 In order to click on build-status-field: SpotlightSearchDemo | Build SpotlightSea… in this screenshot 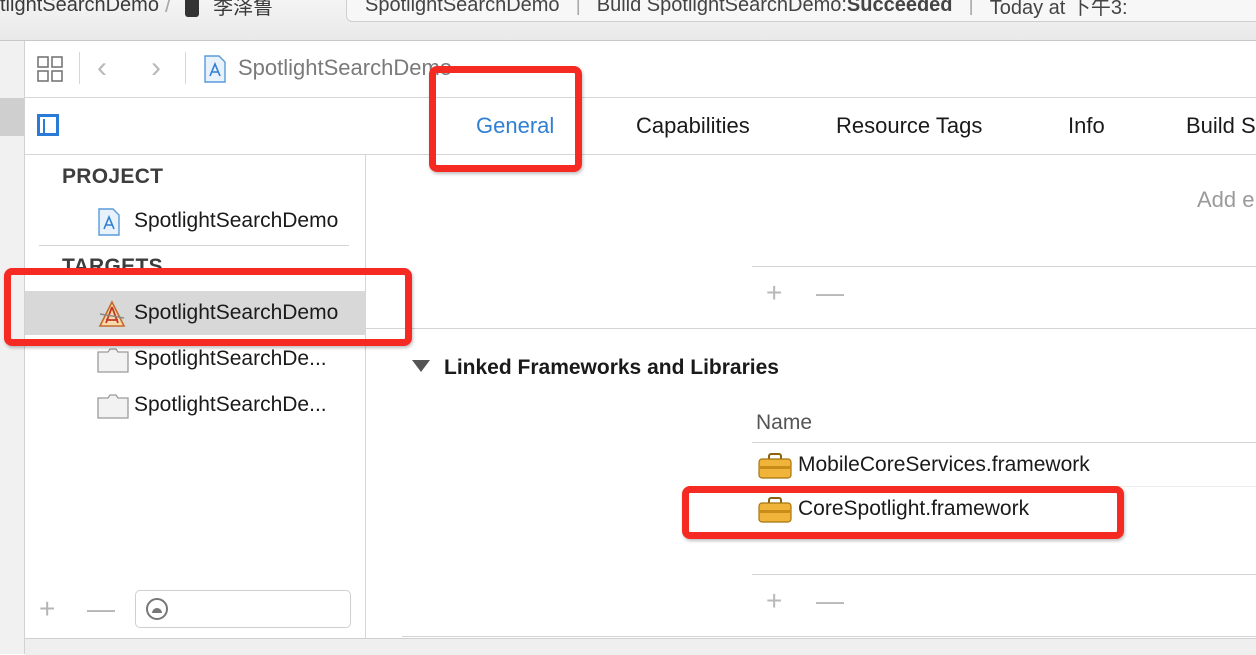, I will do `click(801, 11)`.